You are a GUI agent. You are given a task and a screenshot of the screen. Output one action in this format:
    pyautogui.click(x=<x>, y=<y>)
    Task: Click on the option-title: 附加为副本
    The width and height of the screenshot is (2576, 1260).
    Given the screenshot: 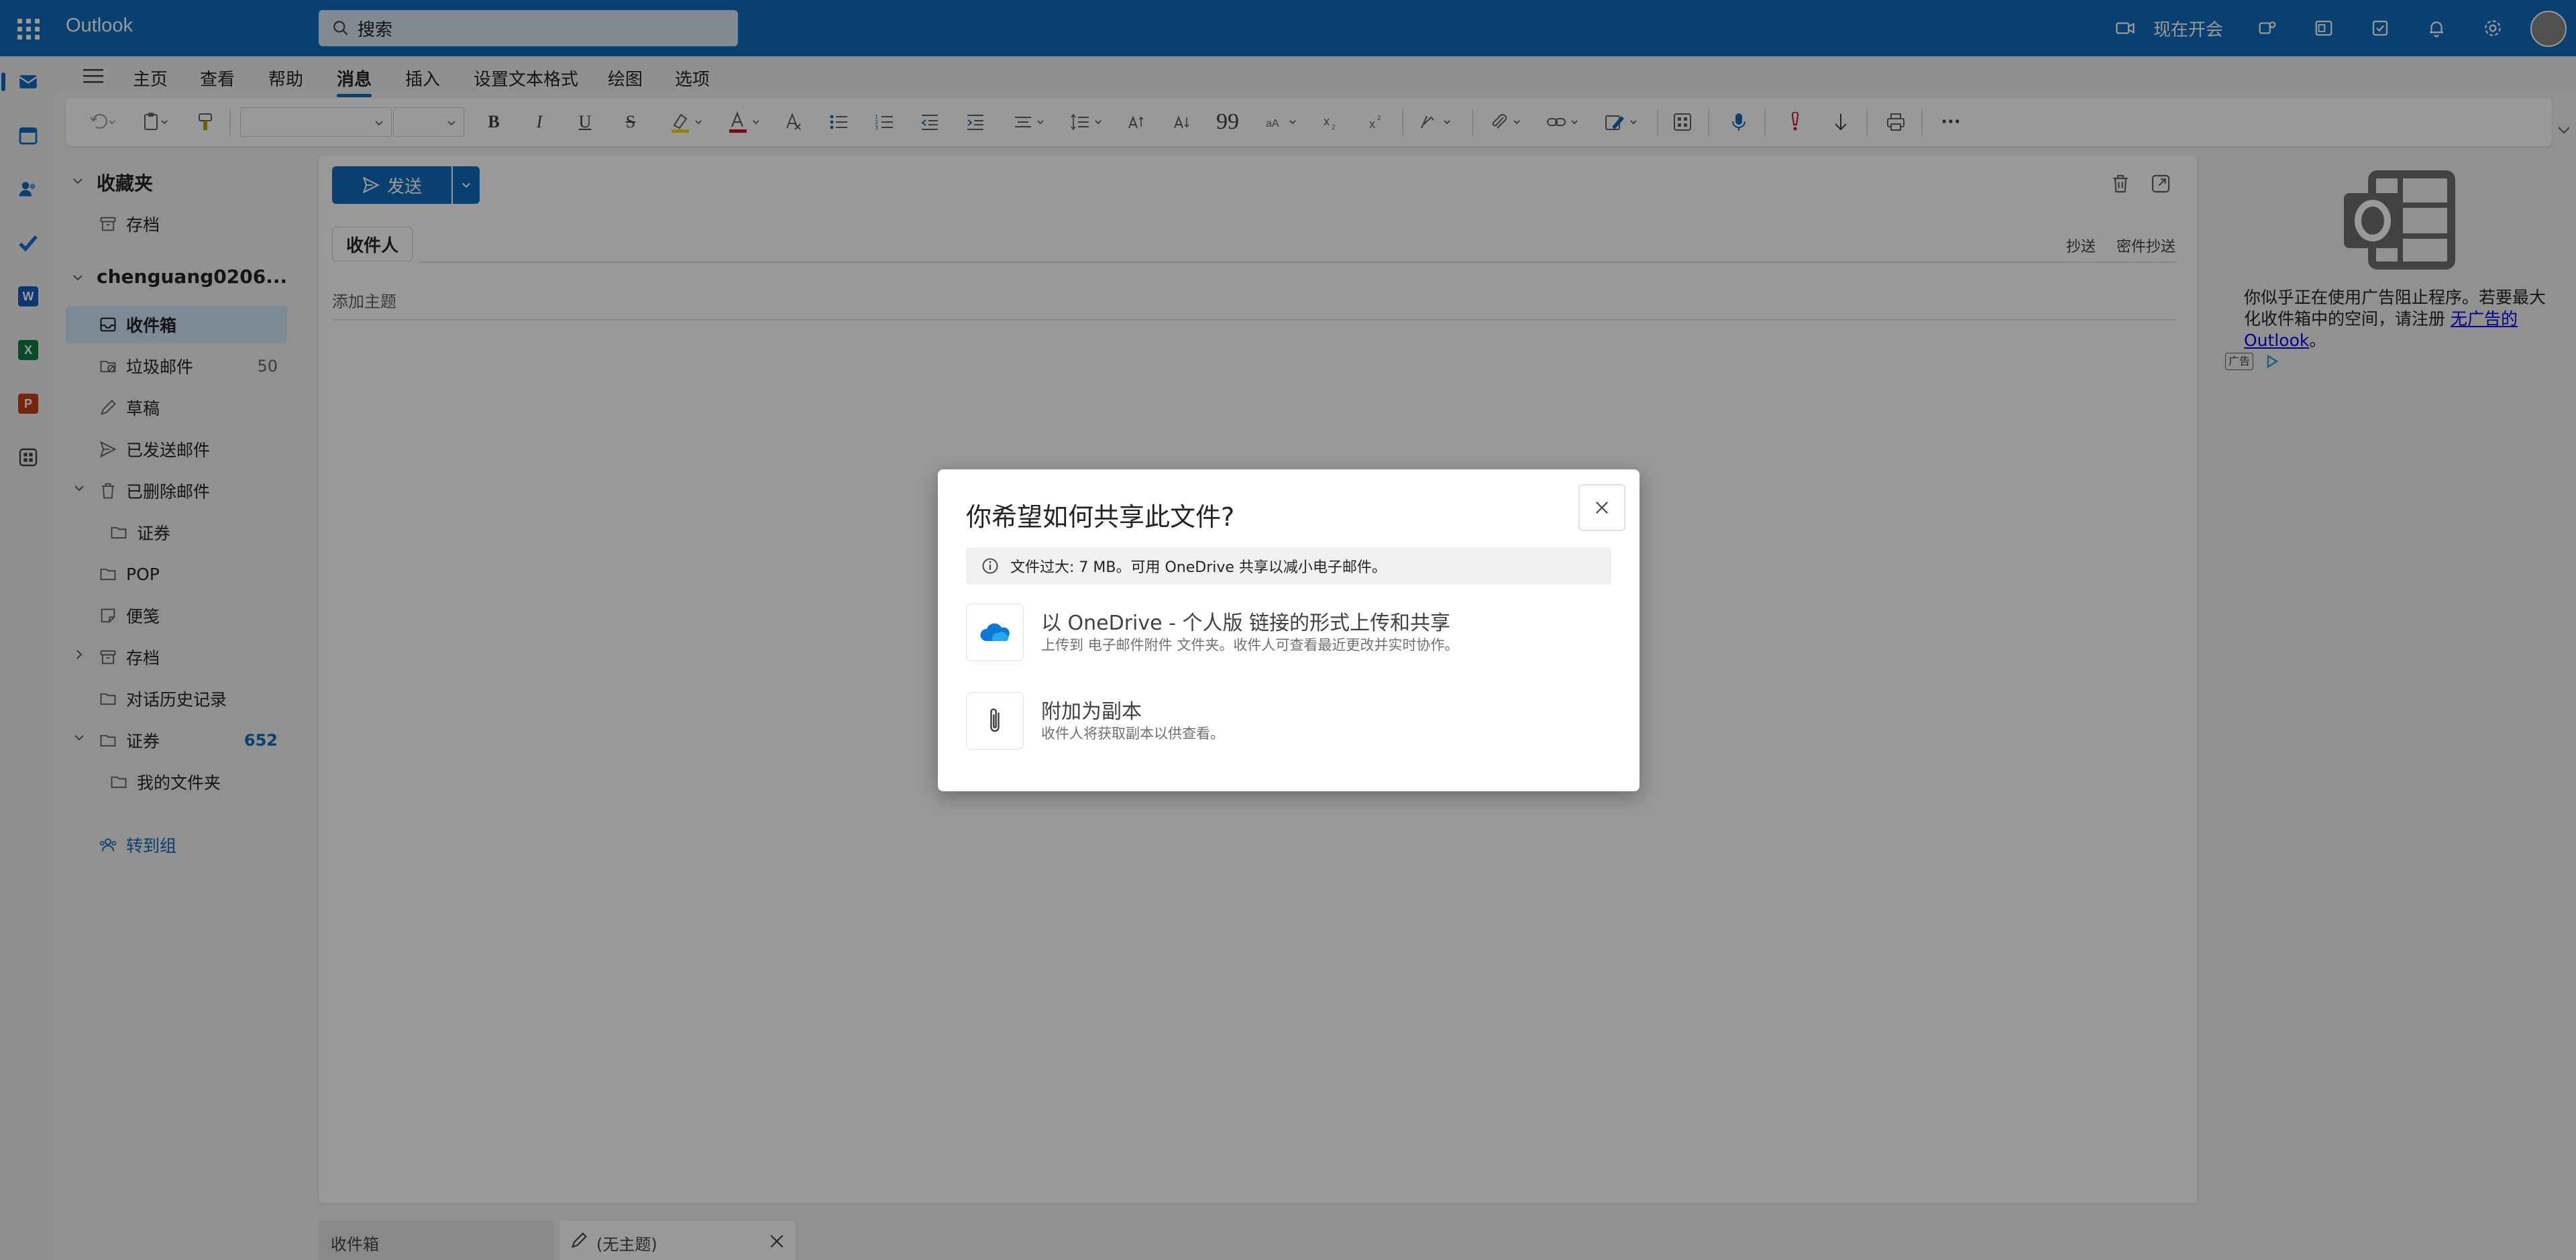 What is the action you would take?
    pyautogui.click(x=1091, y=712)
    